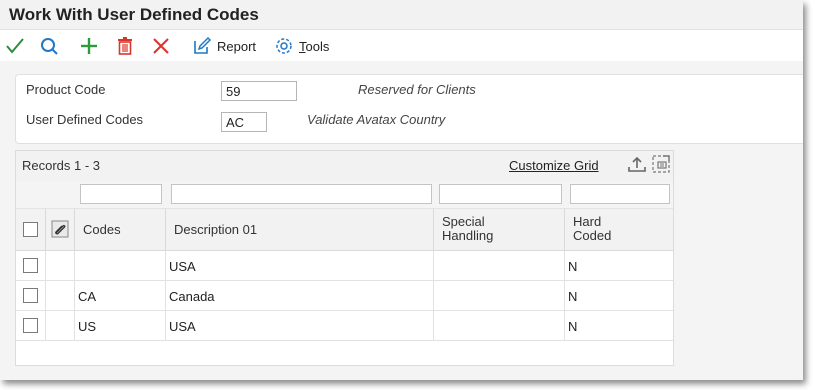 This screenshot has width=815, height=390. Describe the element at coordinates (619, 229) in the screenshot. I see `column-header-hard-coded: Hard Coded` at that location.